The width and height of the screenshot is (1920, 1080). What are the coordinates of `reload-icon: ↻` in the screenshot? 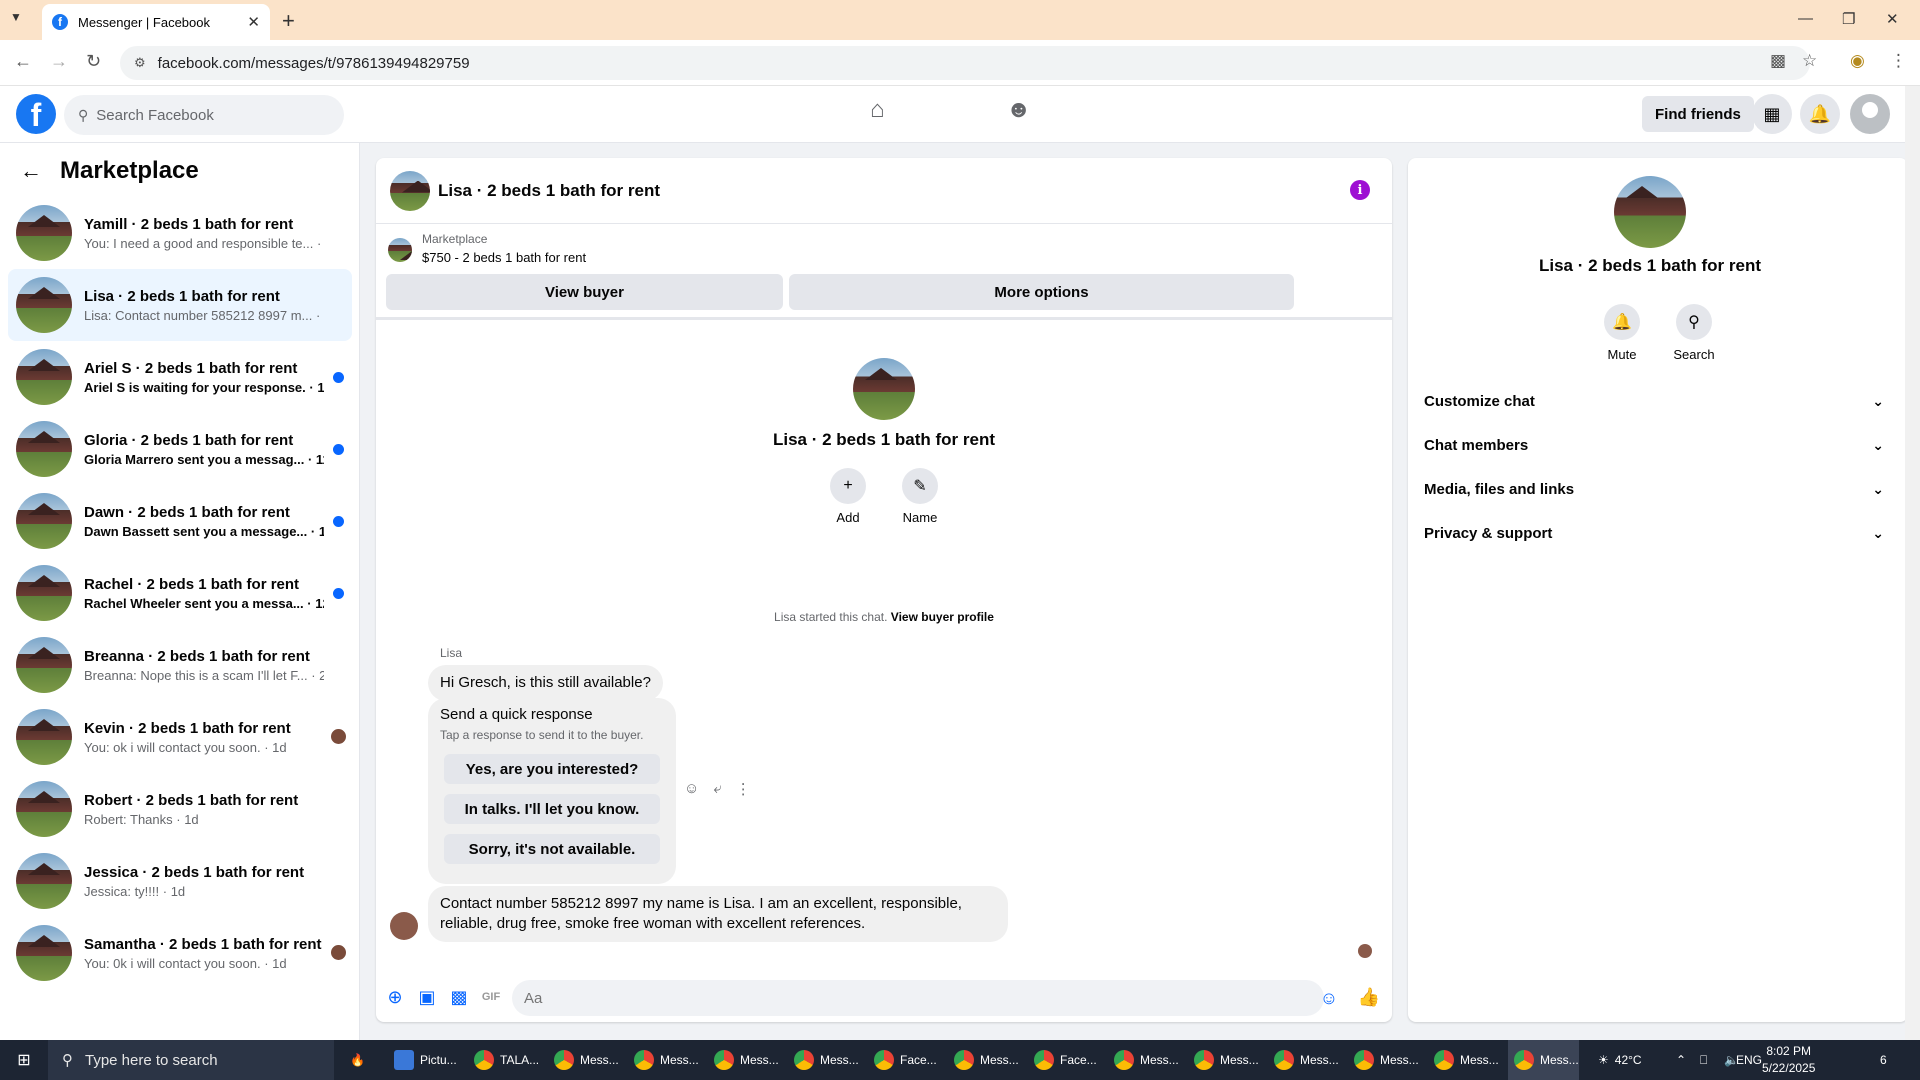 It's located at (93, 61).